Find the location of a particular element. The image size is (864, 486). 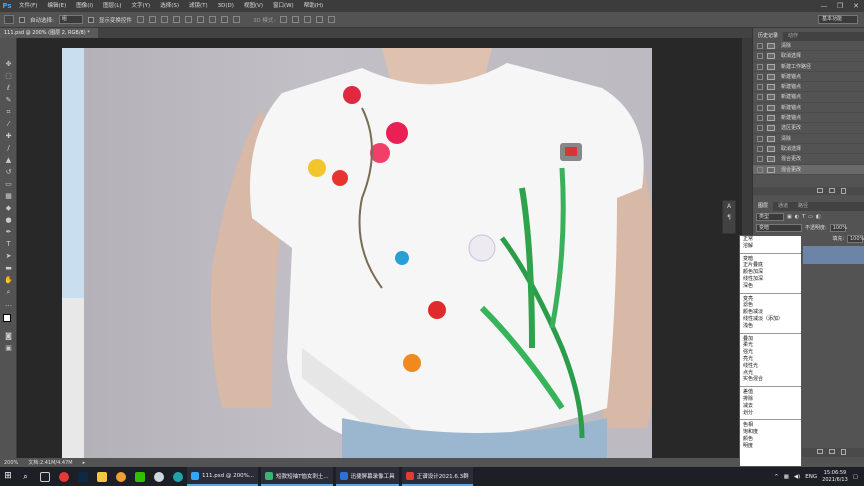

new-group-icon is located at coordinates (820, 451).